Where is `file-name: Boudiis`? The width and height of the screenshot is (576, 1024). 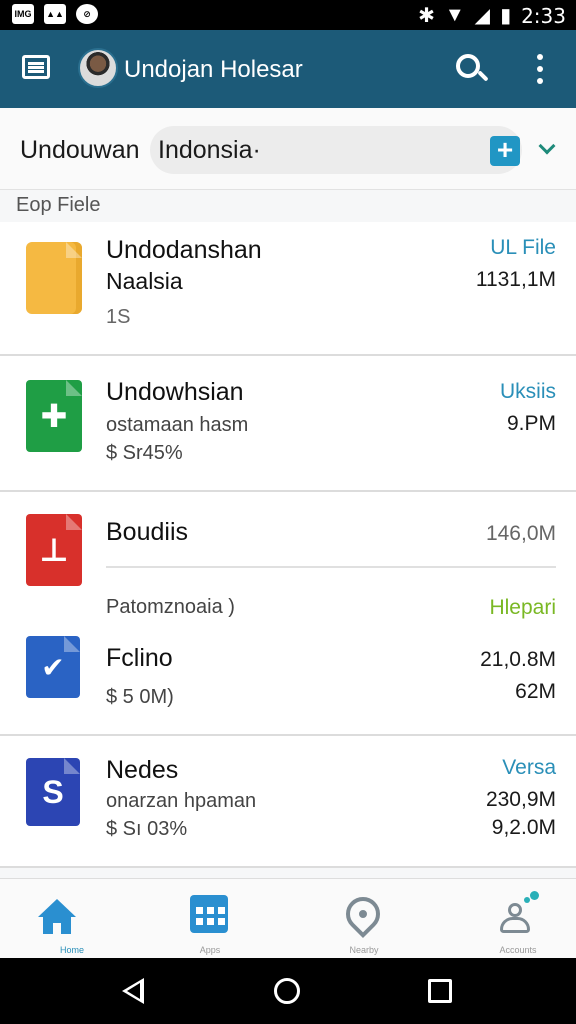
file-name: Boudiis is located at coordinates (147, 532).